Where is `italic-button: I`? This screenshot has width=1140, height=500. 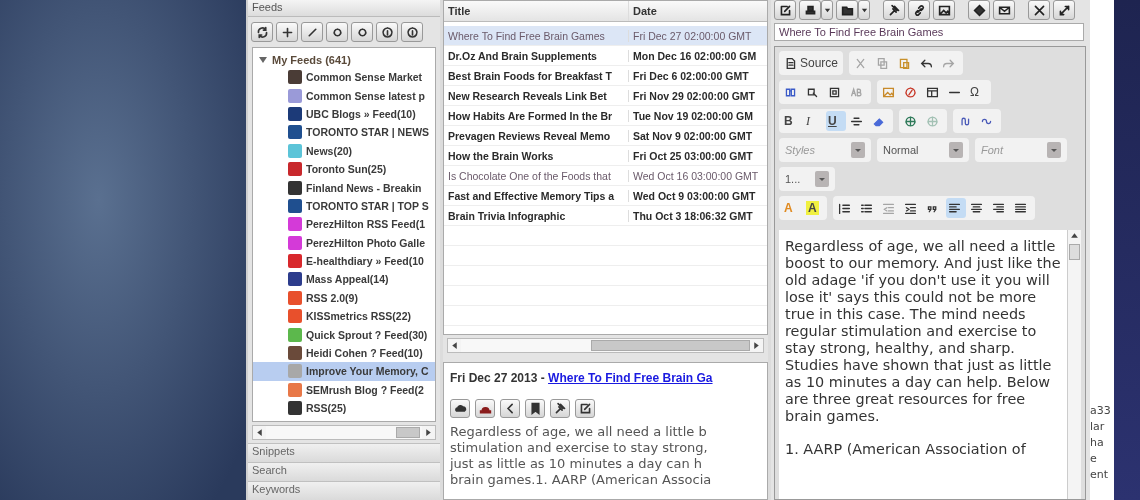
italic-button: I is located at coordinates (814, 121).